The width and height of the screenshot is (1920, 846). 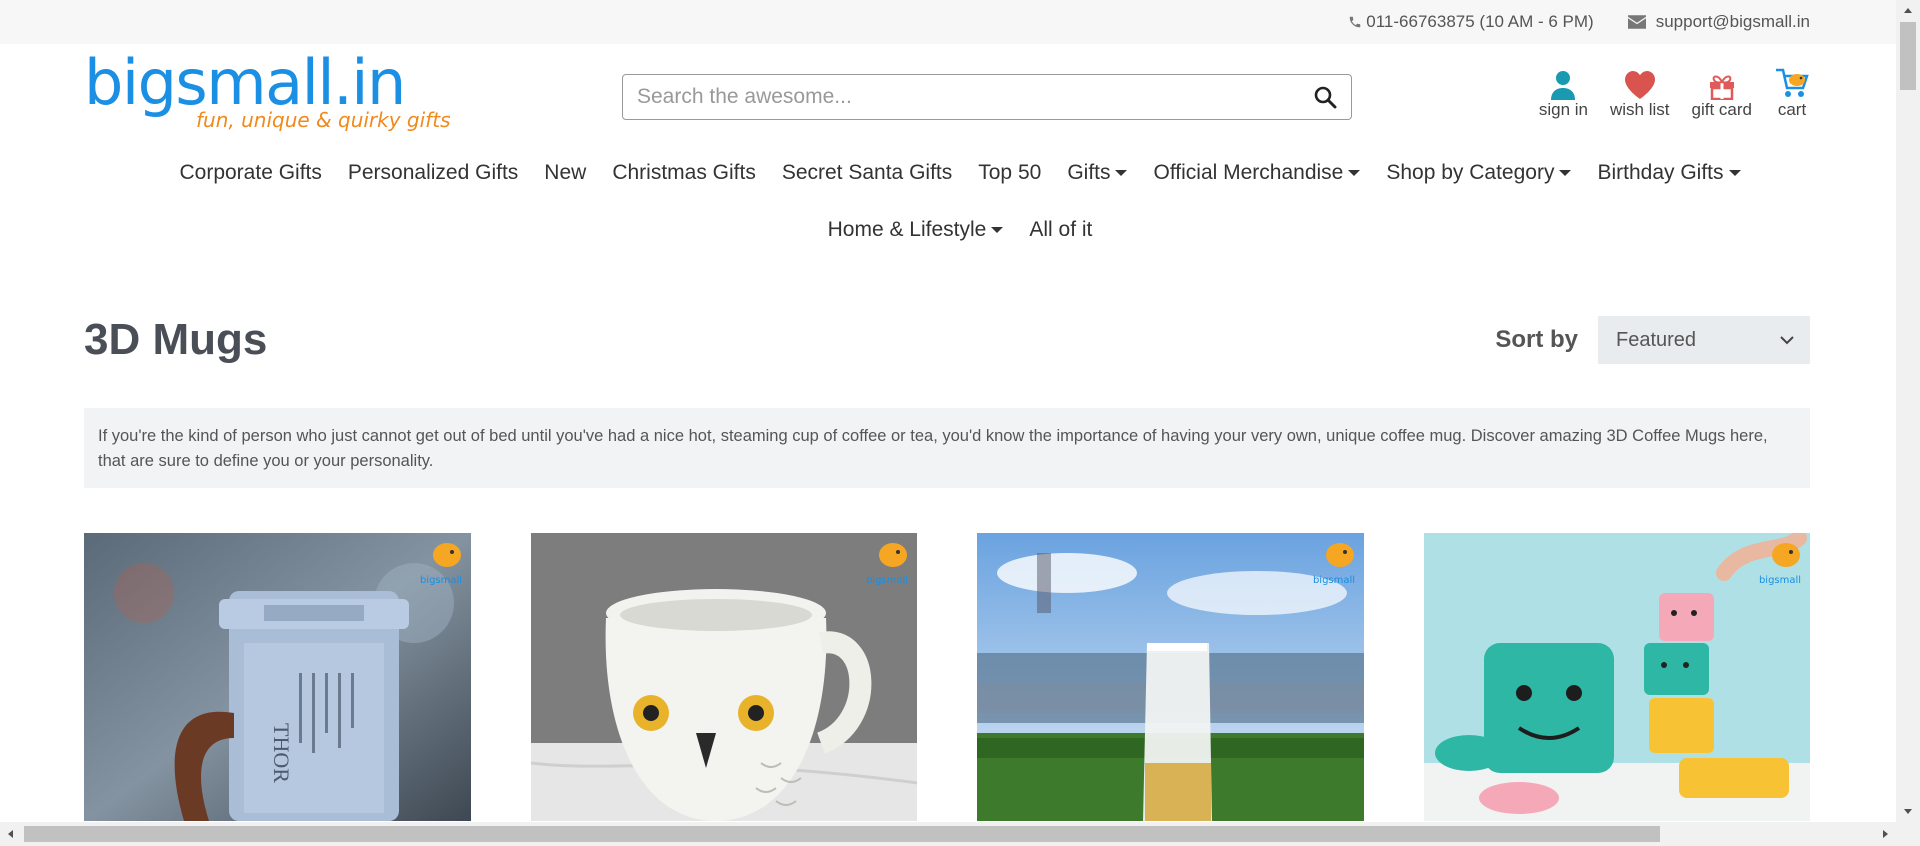 I want to click on support-phone: 011-66763875 (10 AM - 6 PM), so click(x=1471, y=22).